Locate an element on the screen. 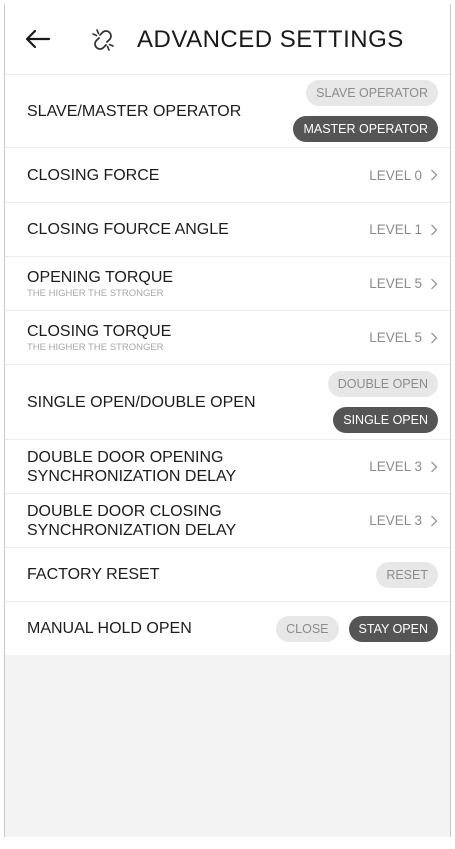 The image size is (455, 849). closing-force-value: LEVEL 0 is located at coordinates (403, 175).